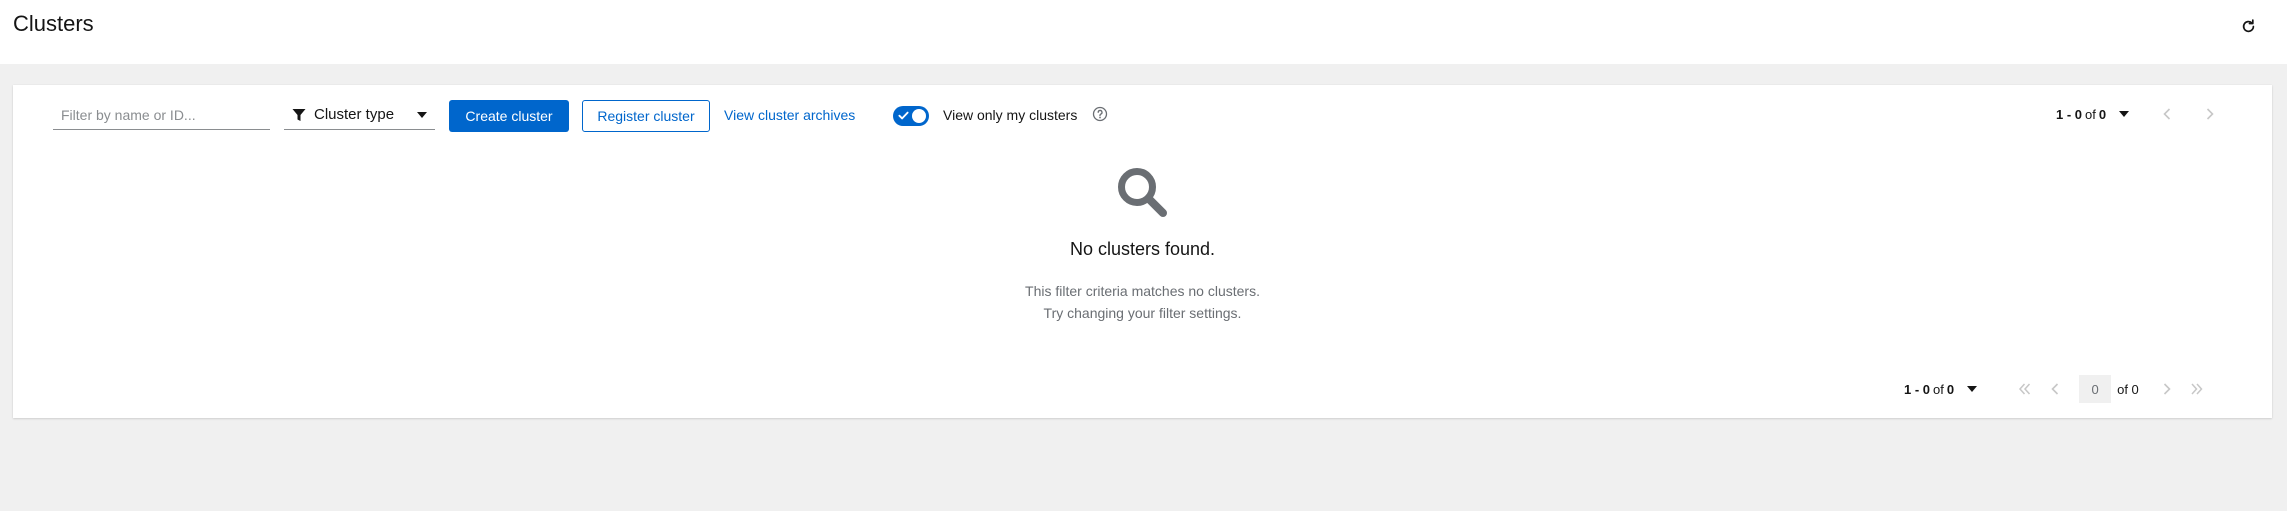 The width and height of the screenshot is (2287, 511). Describe the element at coordinates (789, 115) in the screenshot. I see `view-archives-link: View cluster archives` at that location.